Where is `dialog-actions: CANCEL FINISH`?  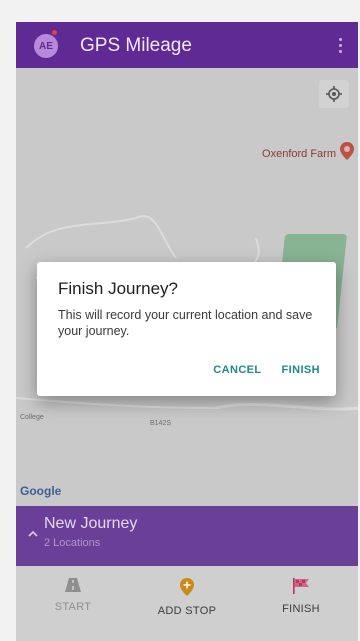 dialog-actions: CANCEL FINISH is located at coordinates (266, 370).